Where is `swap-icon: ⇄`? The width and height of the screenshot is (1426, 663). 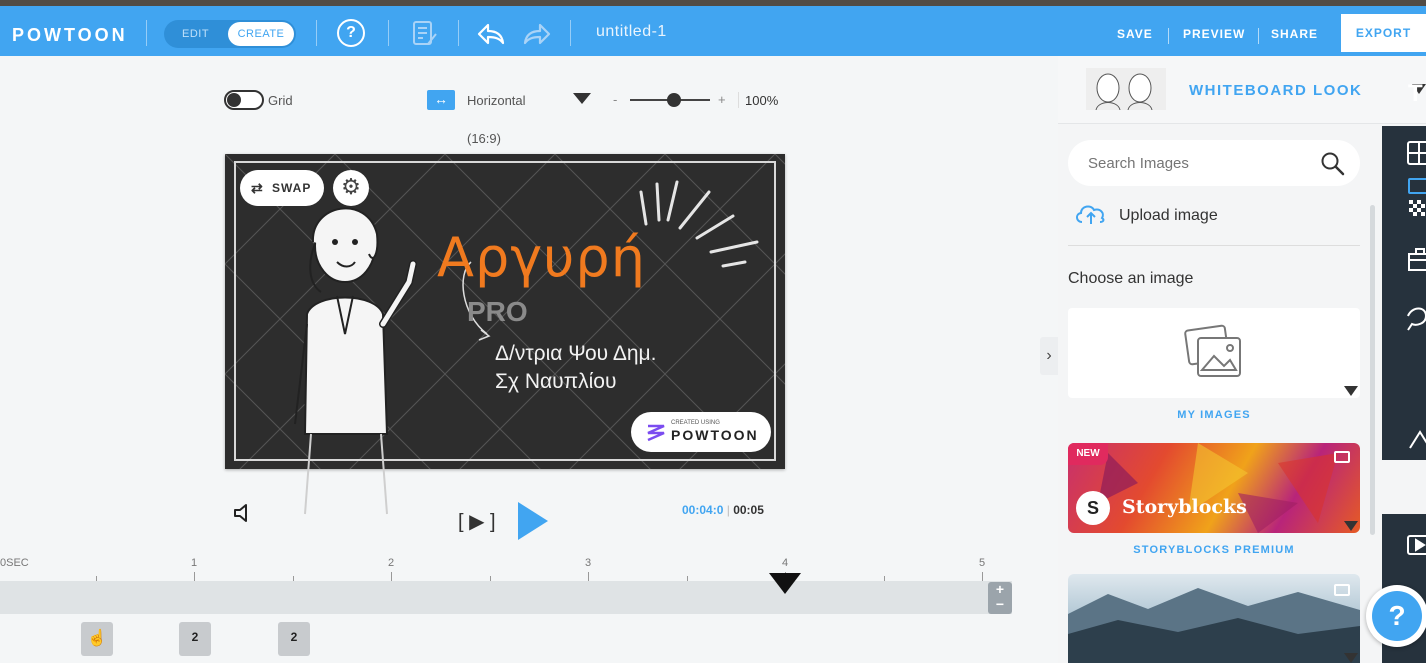
swap-icon: ⇄ is located at coordinates (257, 188).